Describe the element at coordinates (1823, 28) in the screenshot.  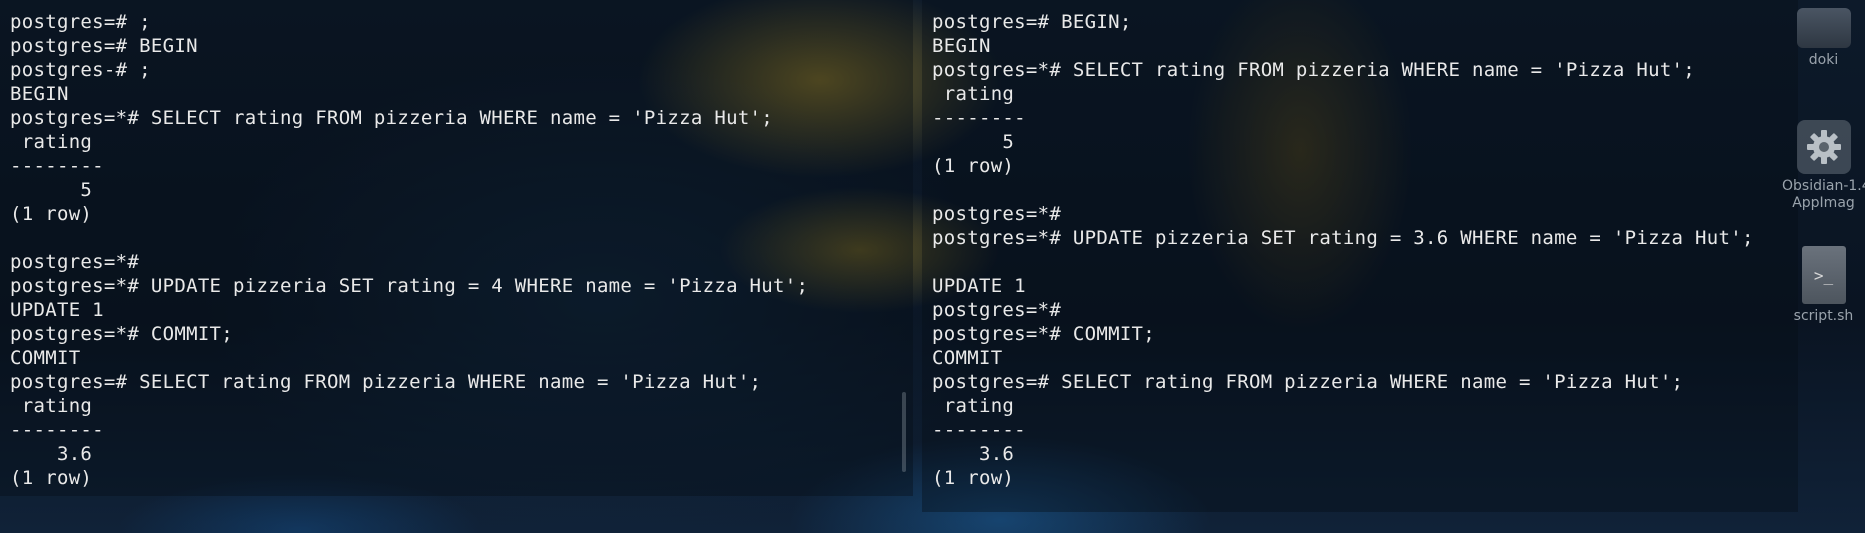
I see `folder-icon` at that location.